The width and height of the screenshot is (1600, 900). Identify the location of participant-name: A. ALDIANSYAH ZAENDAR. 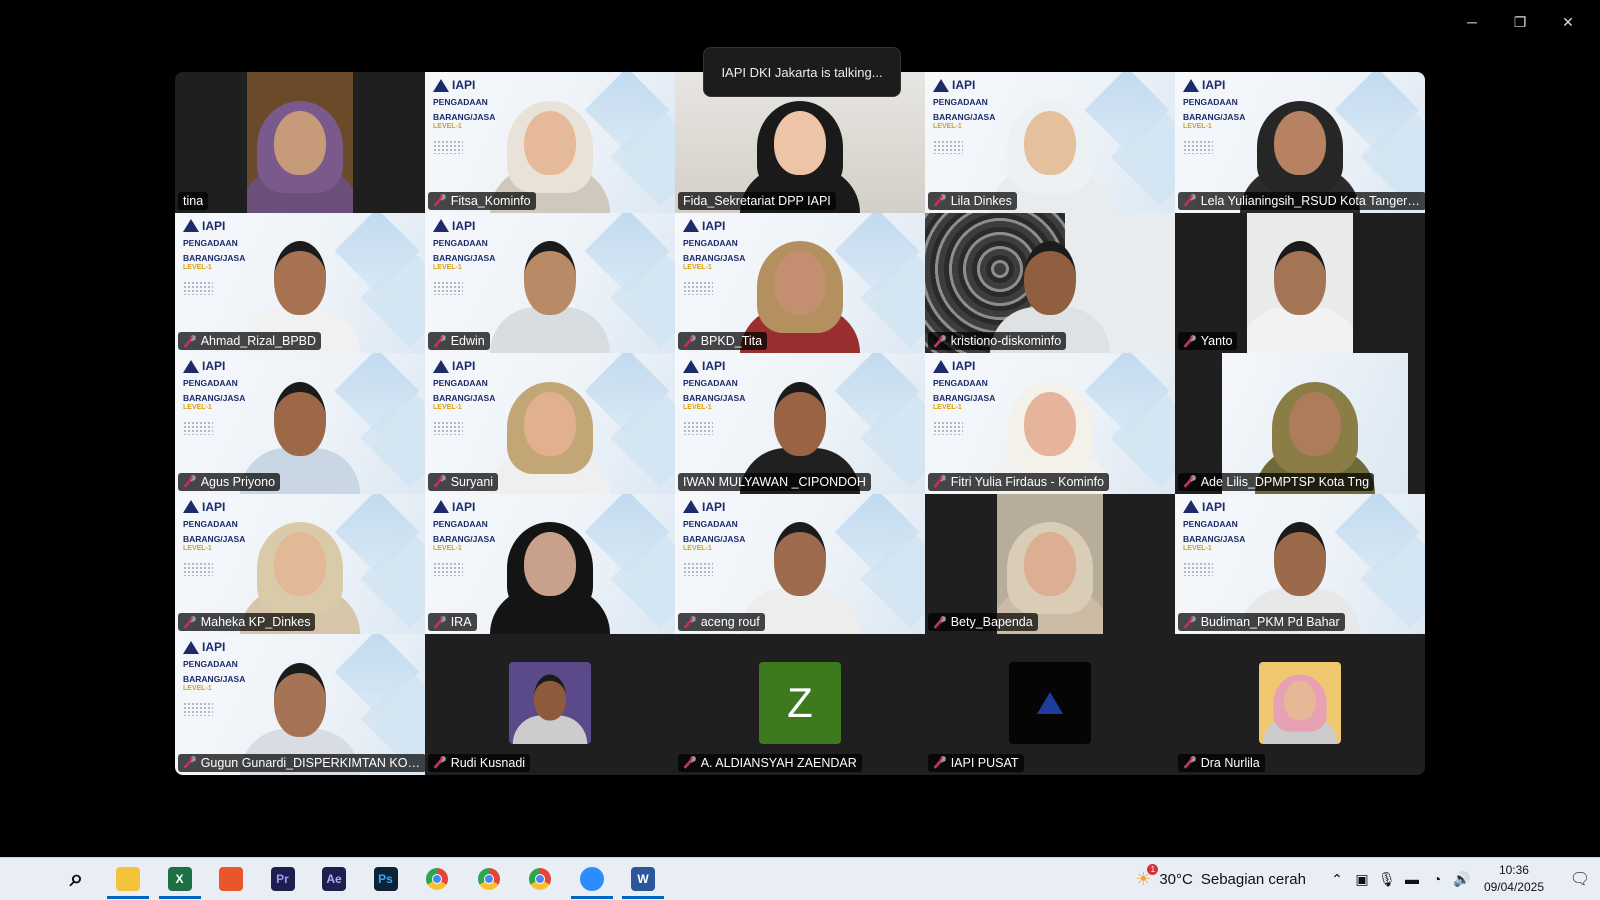
(778, 762).